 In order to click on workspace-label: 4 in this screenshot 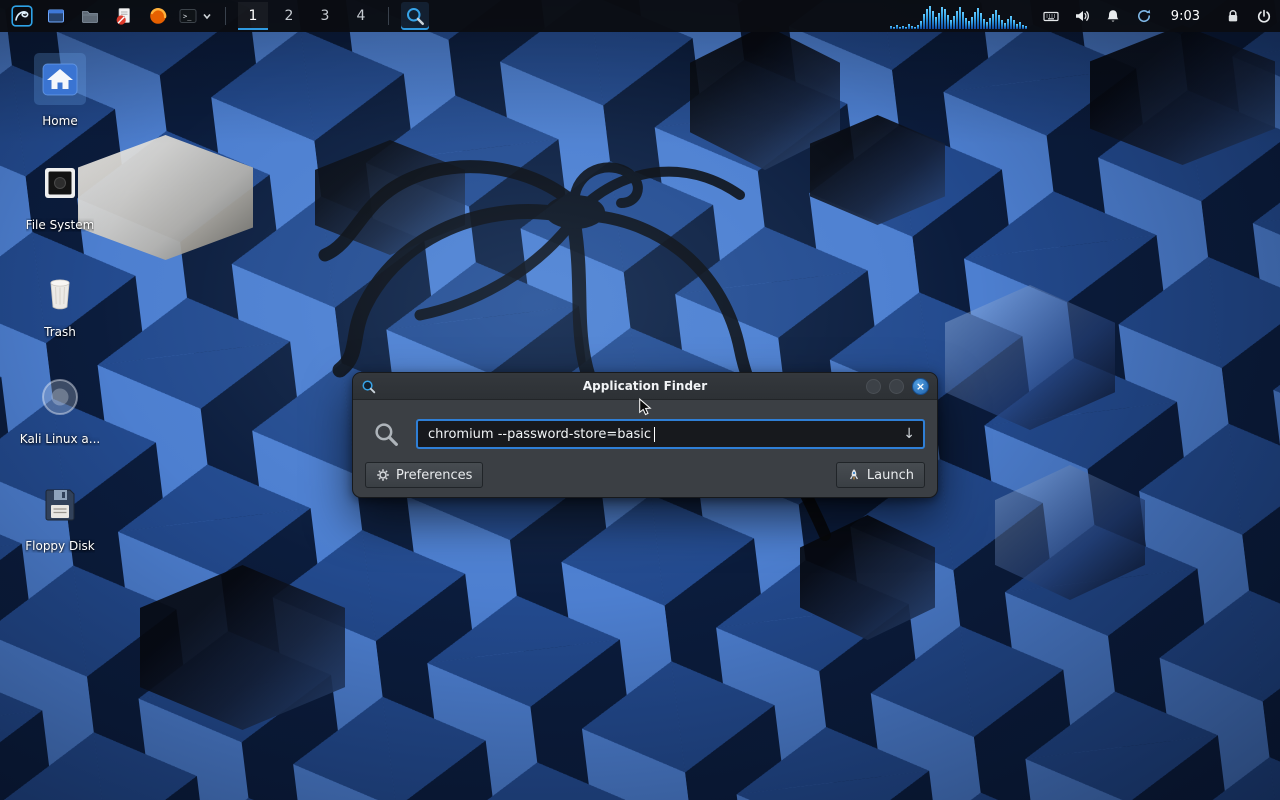, I will do `click(361, 16)`.